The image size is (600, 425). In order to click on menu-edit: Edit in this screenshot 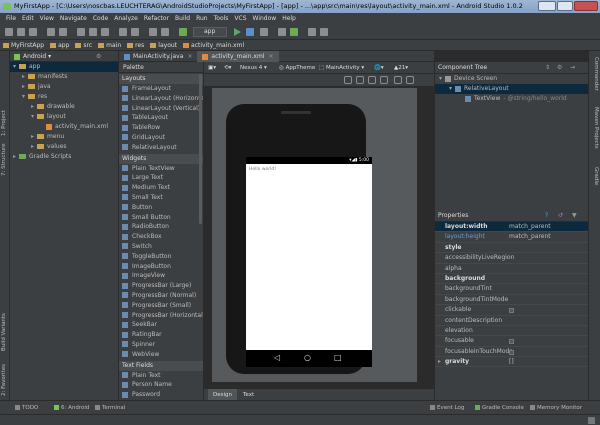, I will do `click(28, 18)`.